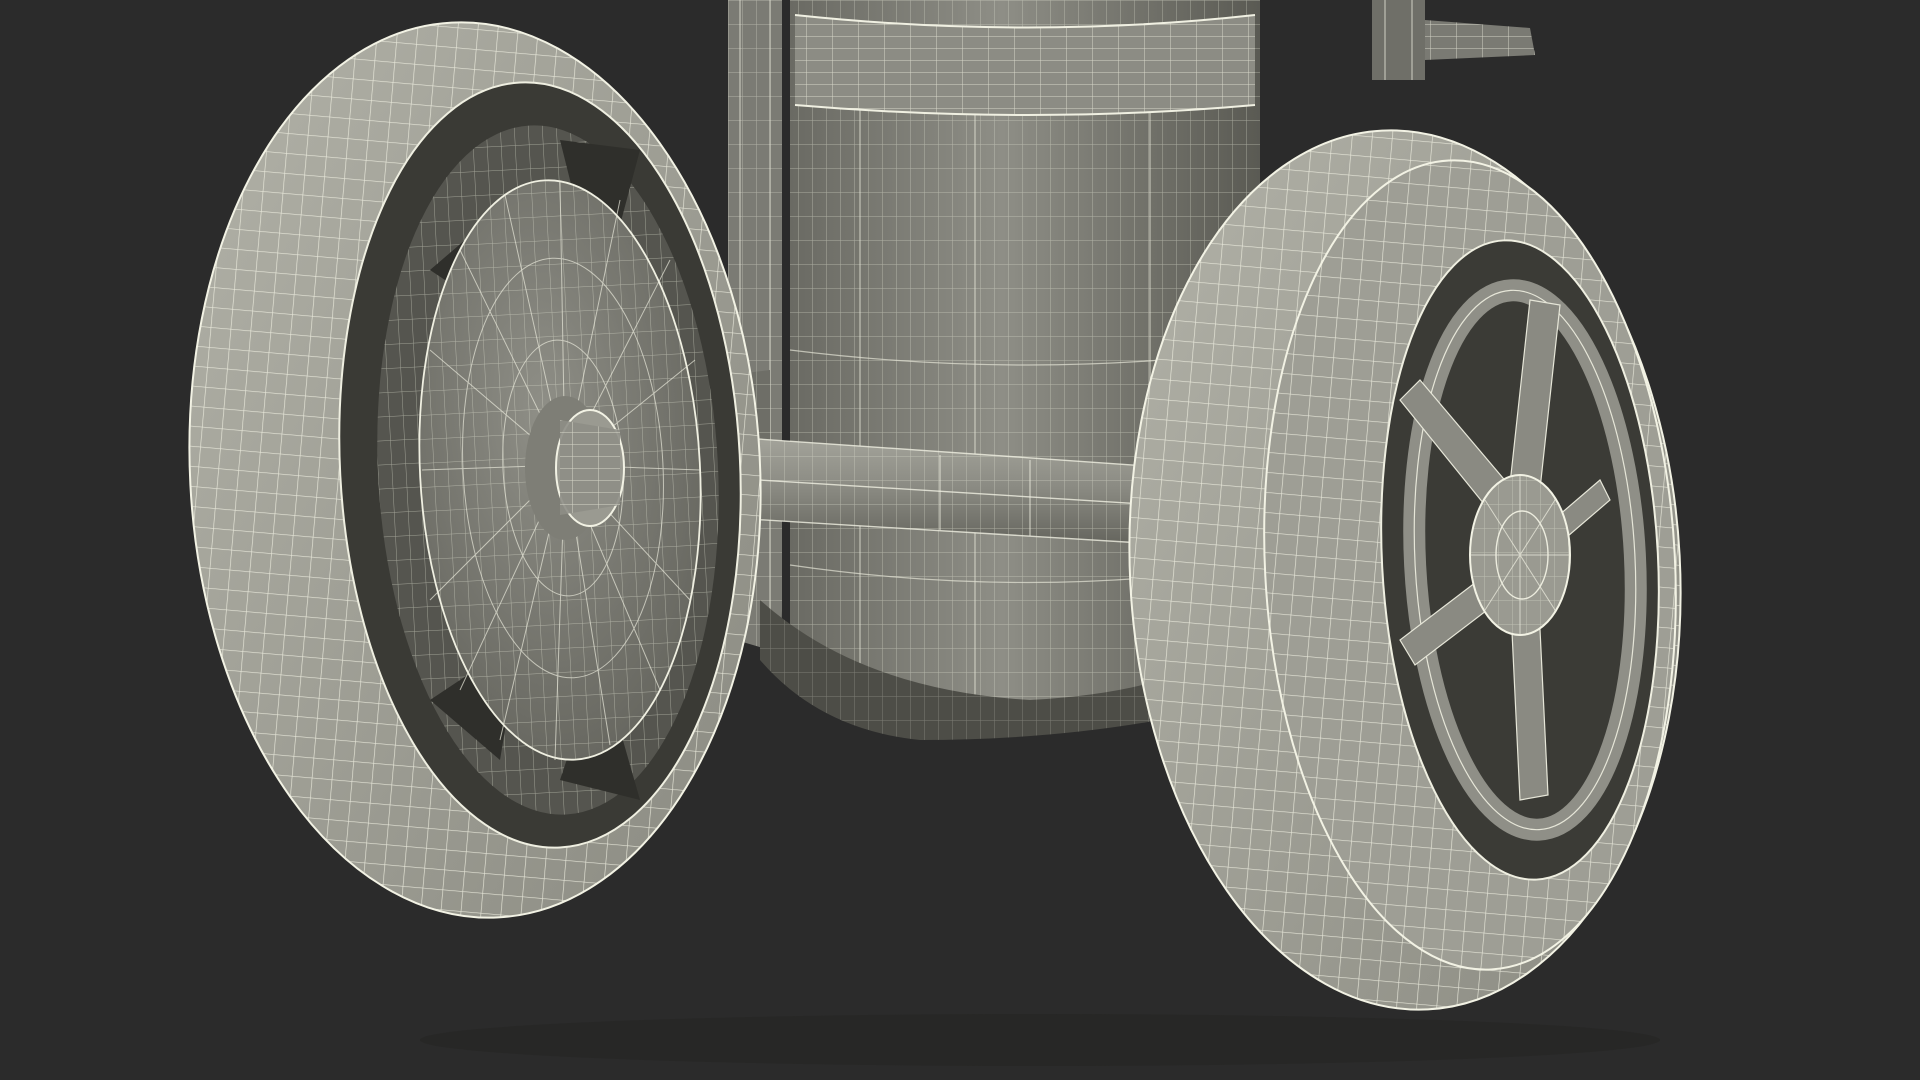 Image resolution: width=1920 pixels, height=1080 pixels. What do you see at coordinates (1520, 555) in the screenshot?
I see `right-hub` at bounding box center [1520, 555].